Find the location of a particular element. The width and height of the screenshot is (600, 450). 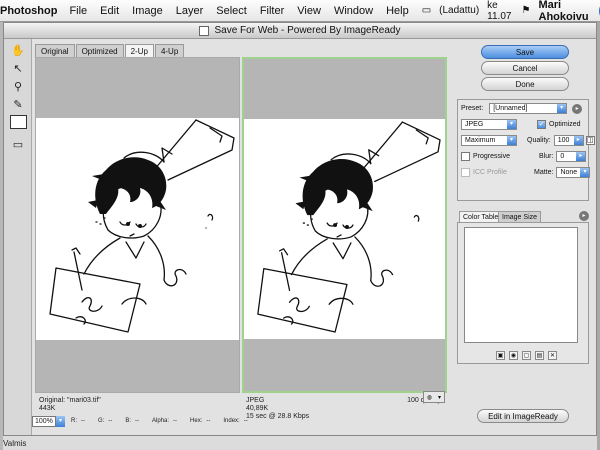

icc-profile-label: ICC Profile is located at coordinates (490, 172).